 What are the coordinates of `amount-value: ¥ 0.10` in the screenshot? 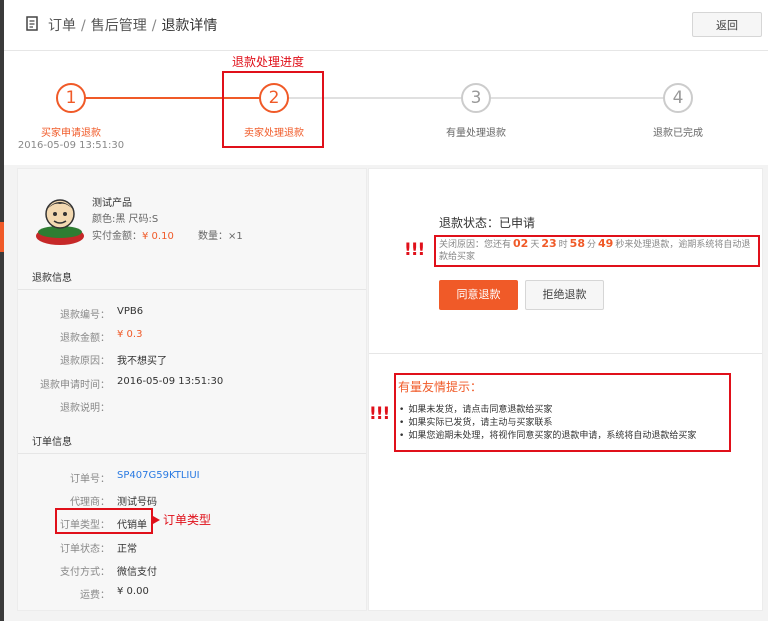 It's located at (158, 236).